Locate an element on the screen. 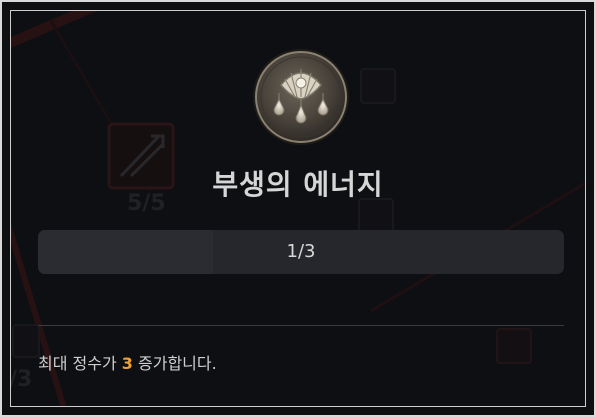  skill-title: 부생의 에너지 is located at coordinates (298, 184).